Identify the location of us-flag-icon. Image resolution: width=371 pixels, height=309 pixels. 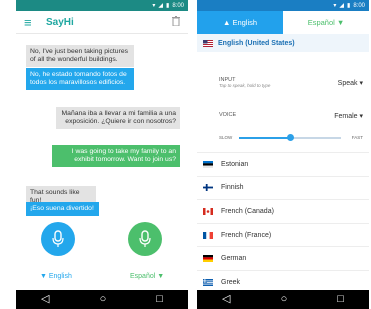
(208, 43).